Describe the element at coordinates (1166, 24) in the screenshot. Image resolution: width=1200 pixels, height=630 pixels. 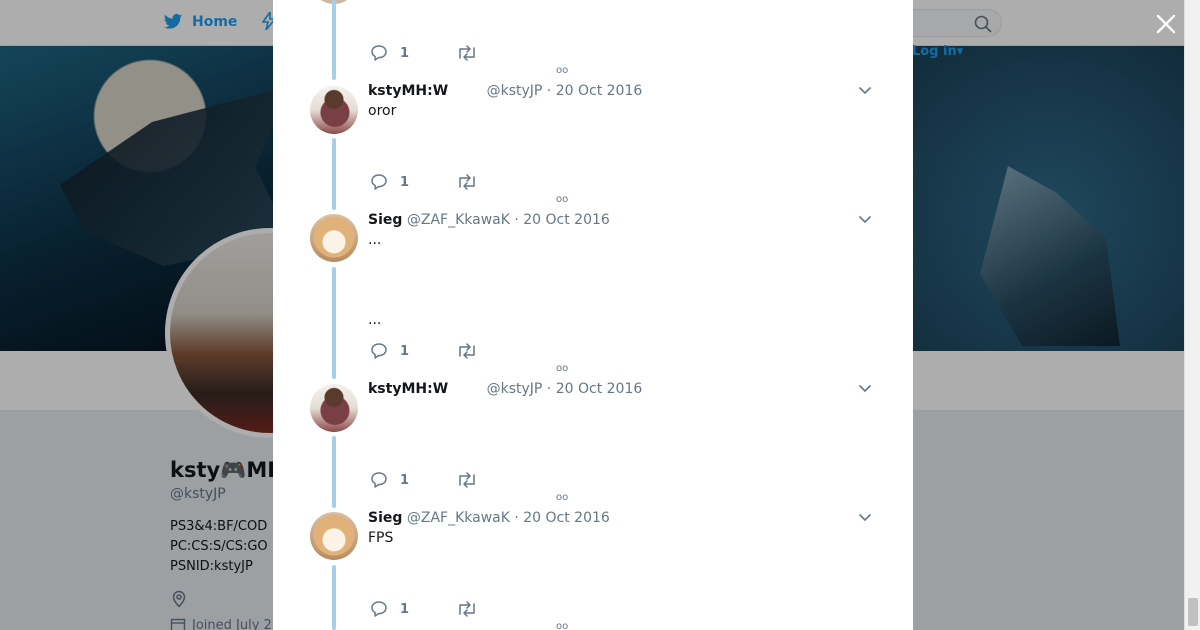
I see `close-icon` at that location.